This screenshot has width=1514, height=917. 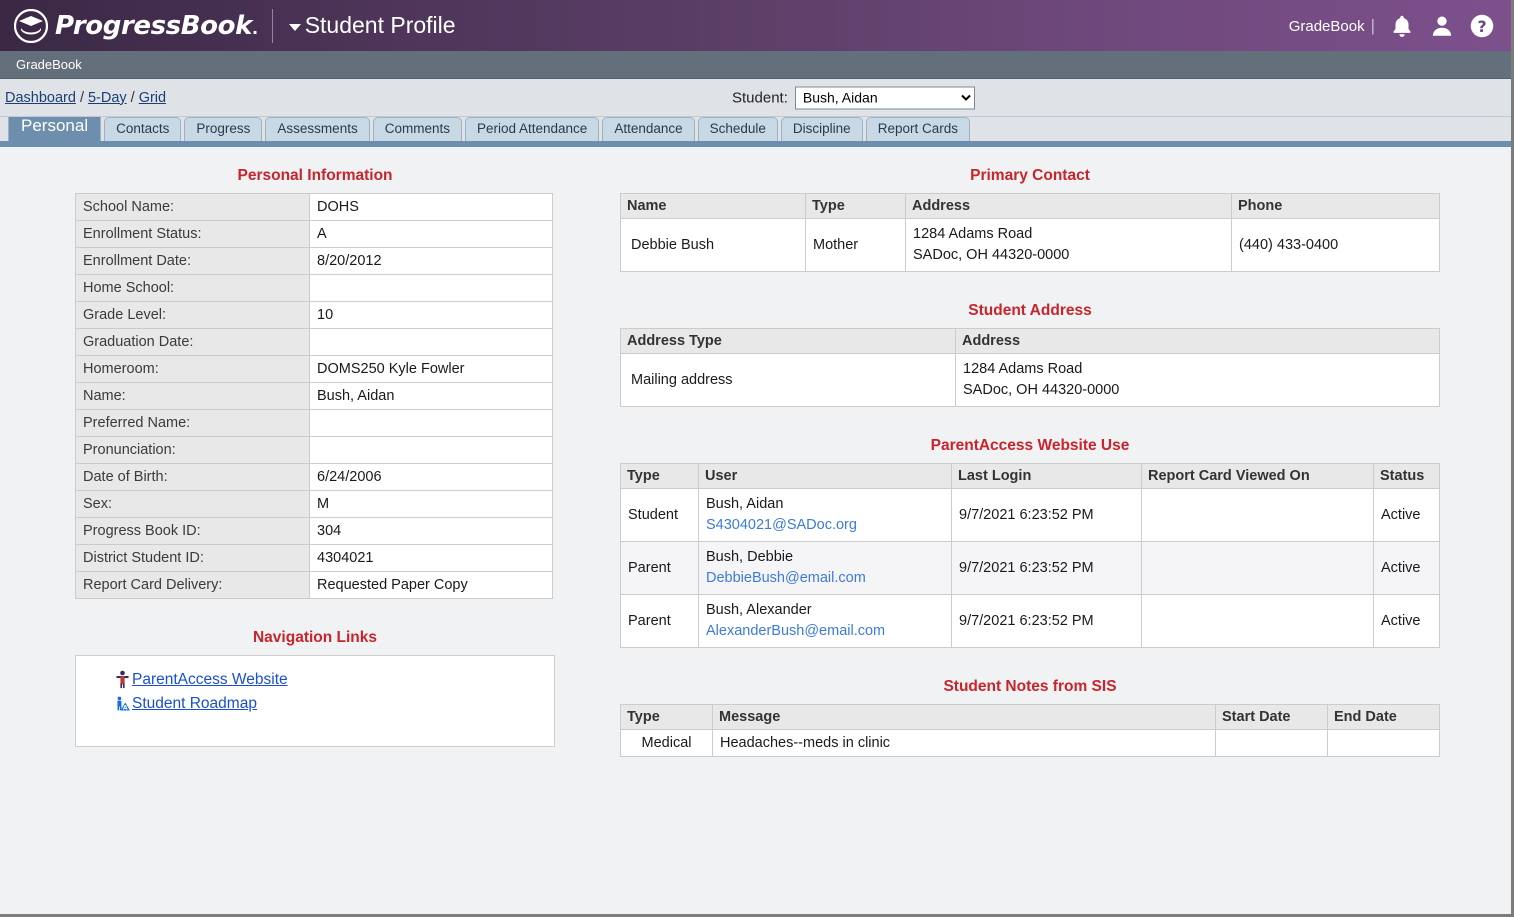 I want to click on row-value: 8/20/2012, so click(x=431, y=261).